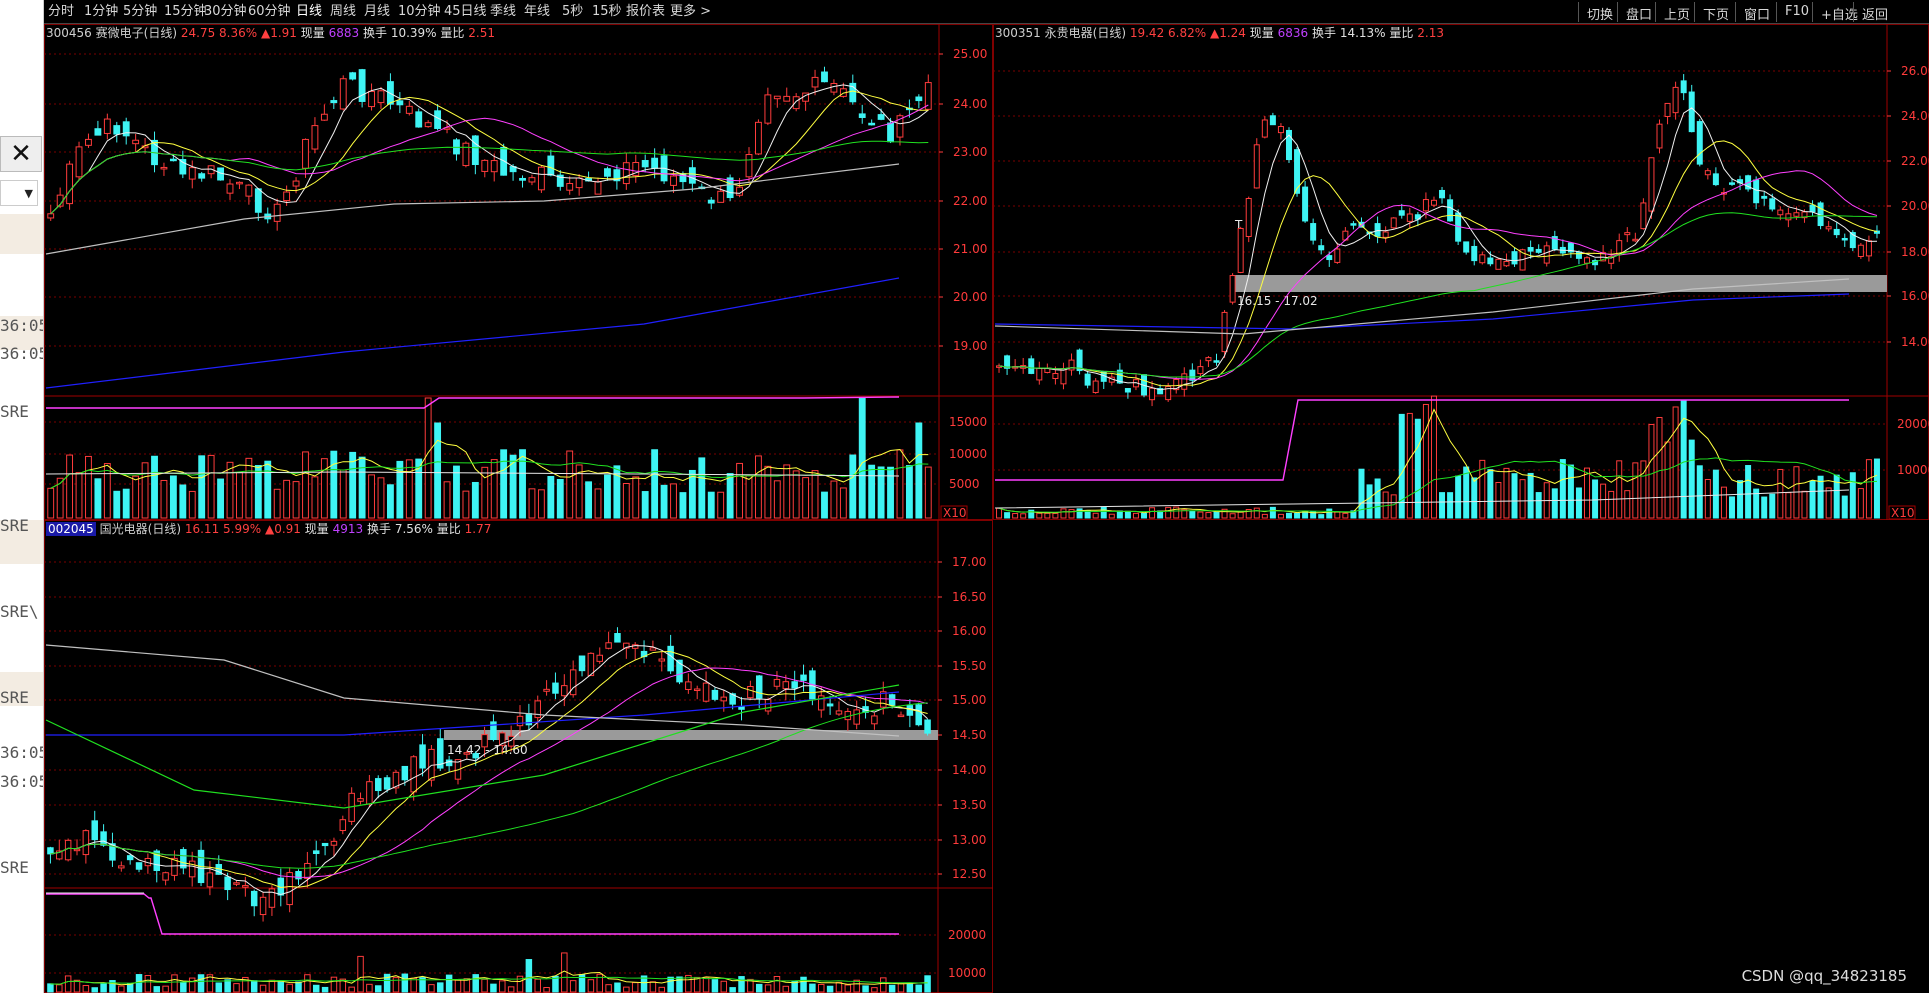  Describe the element at coordinates (309, 12) in the screenshot. I see `period-tab: 日线` at that location.